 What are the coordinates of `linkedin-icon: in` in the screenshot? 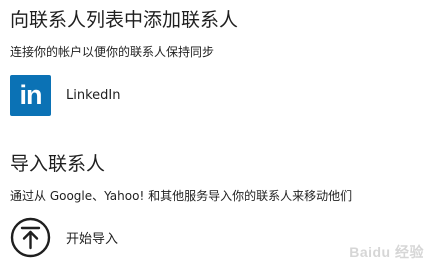 It's located at (30, 95).